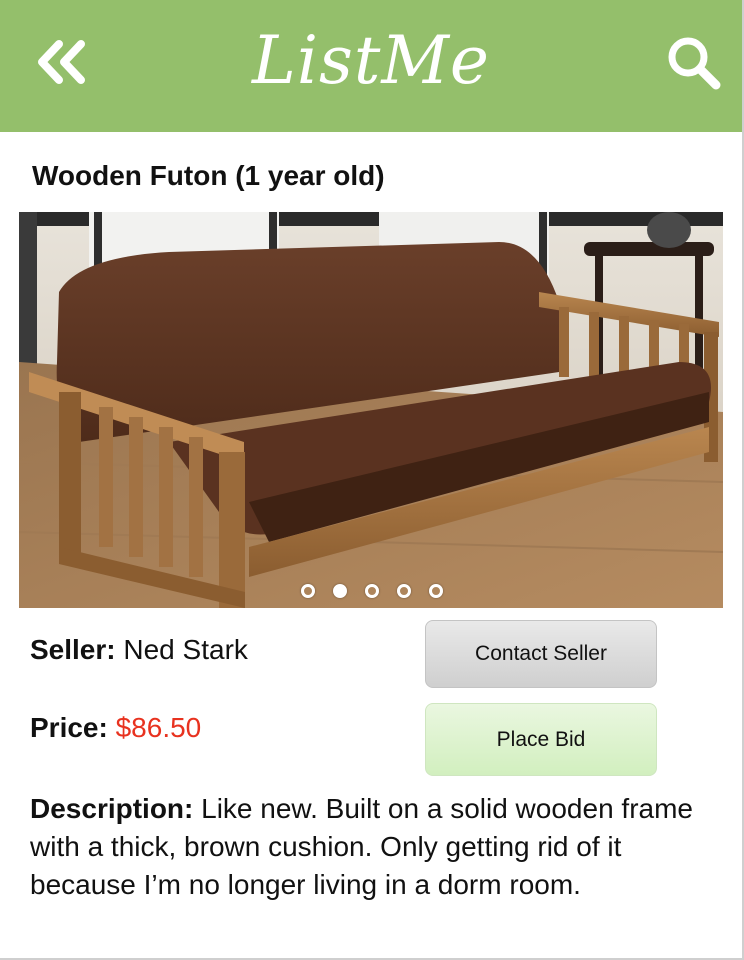 This screenshot has width=744, height=960. I want to click on search-button, so click(694, 63).